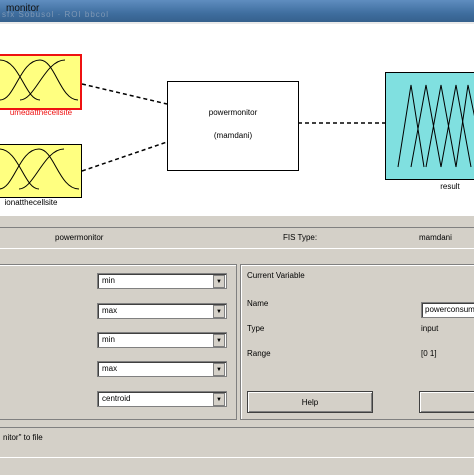  Describe the element at coordinates (435, 126) in the screenshot. I see `output-mf-plot` at that location.